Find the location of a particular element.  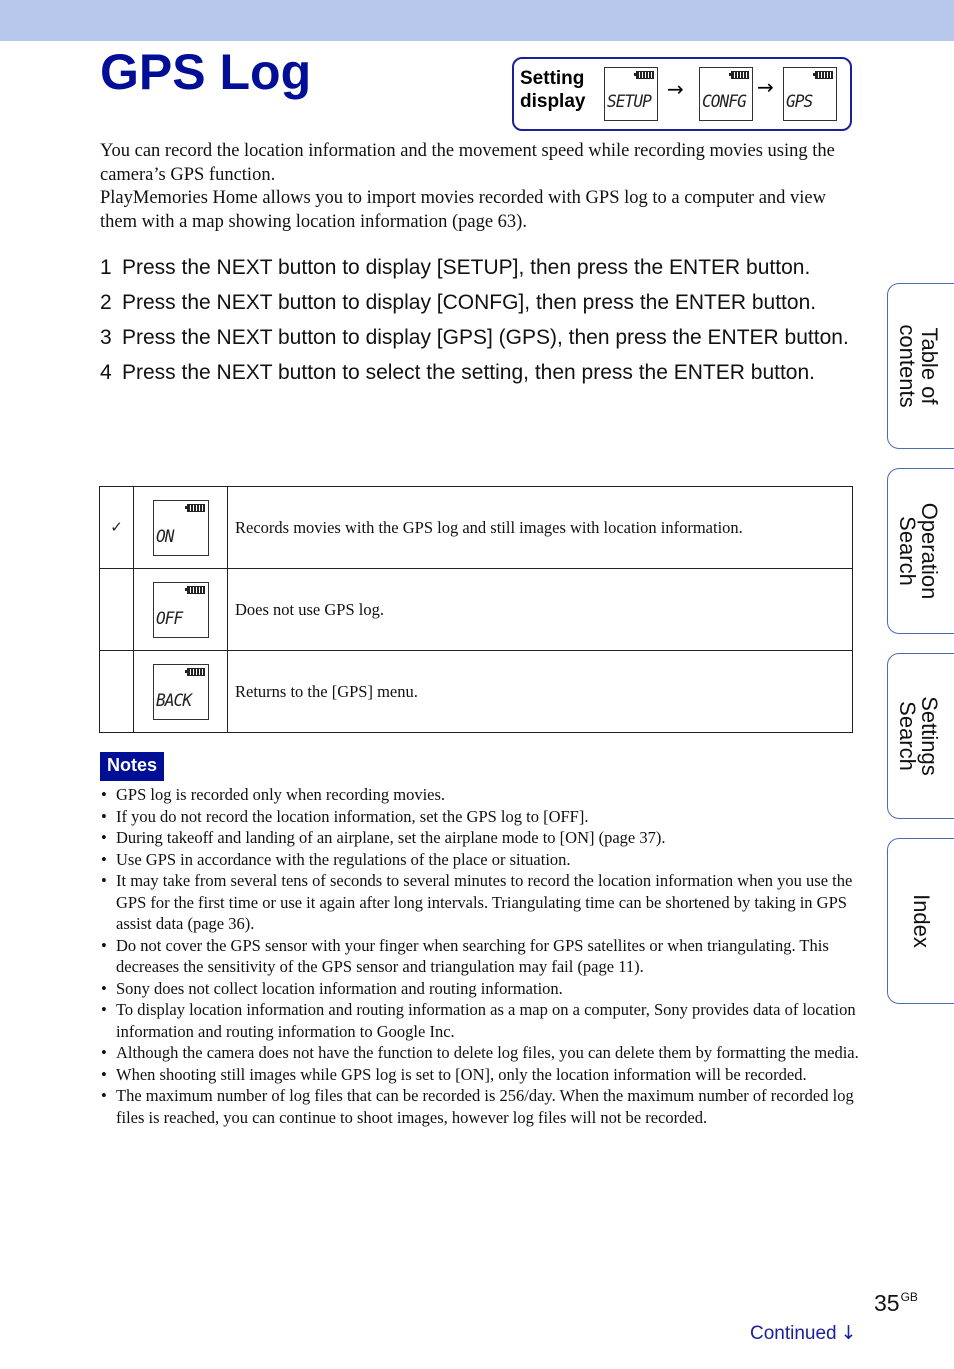

setting-display-box: Setting display SETUP → CONFG → GPS is located at coordinates (682, 94).